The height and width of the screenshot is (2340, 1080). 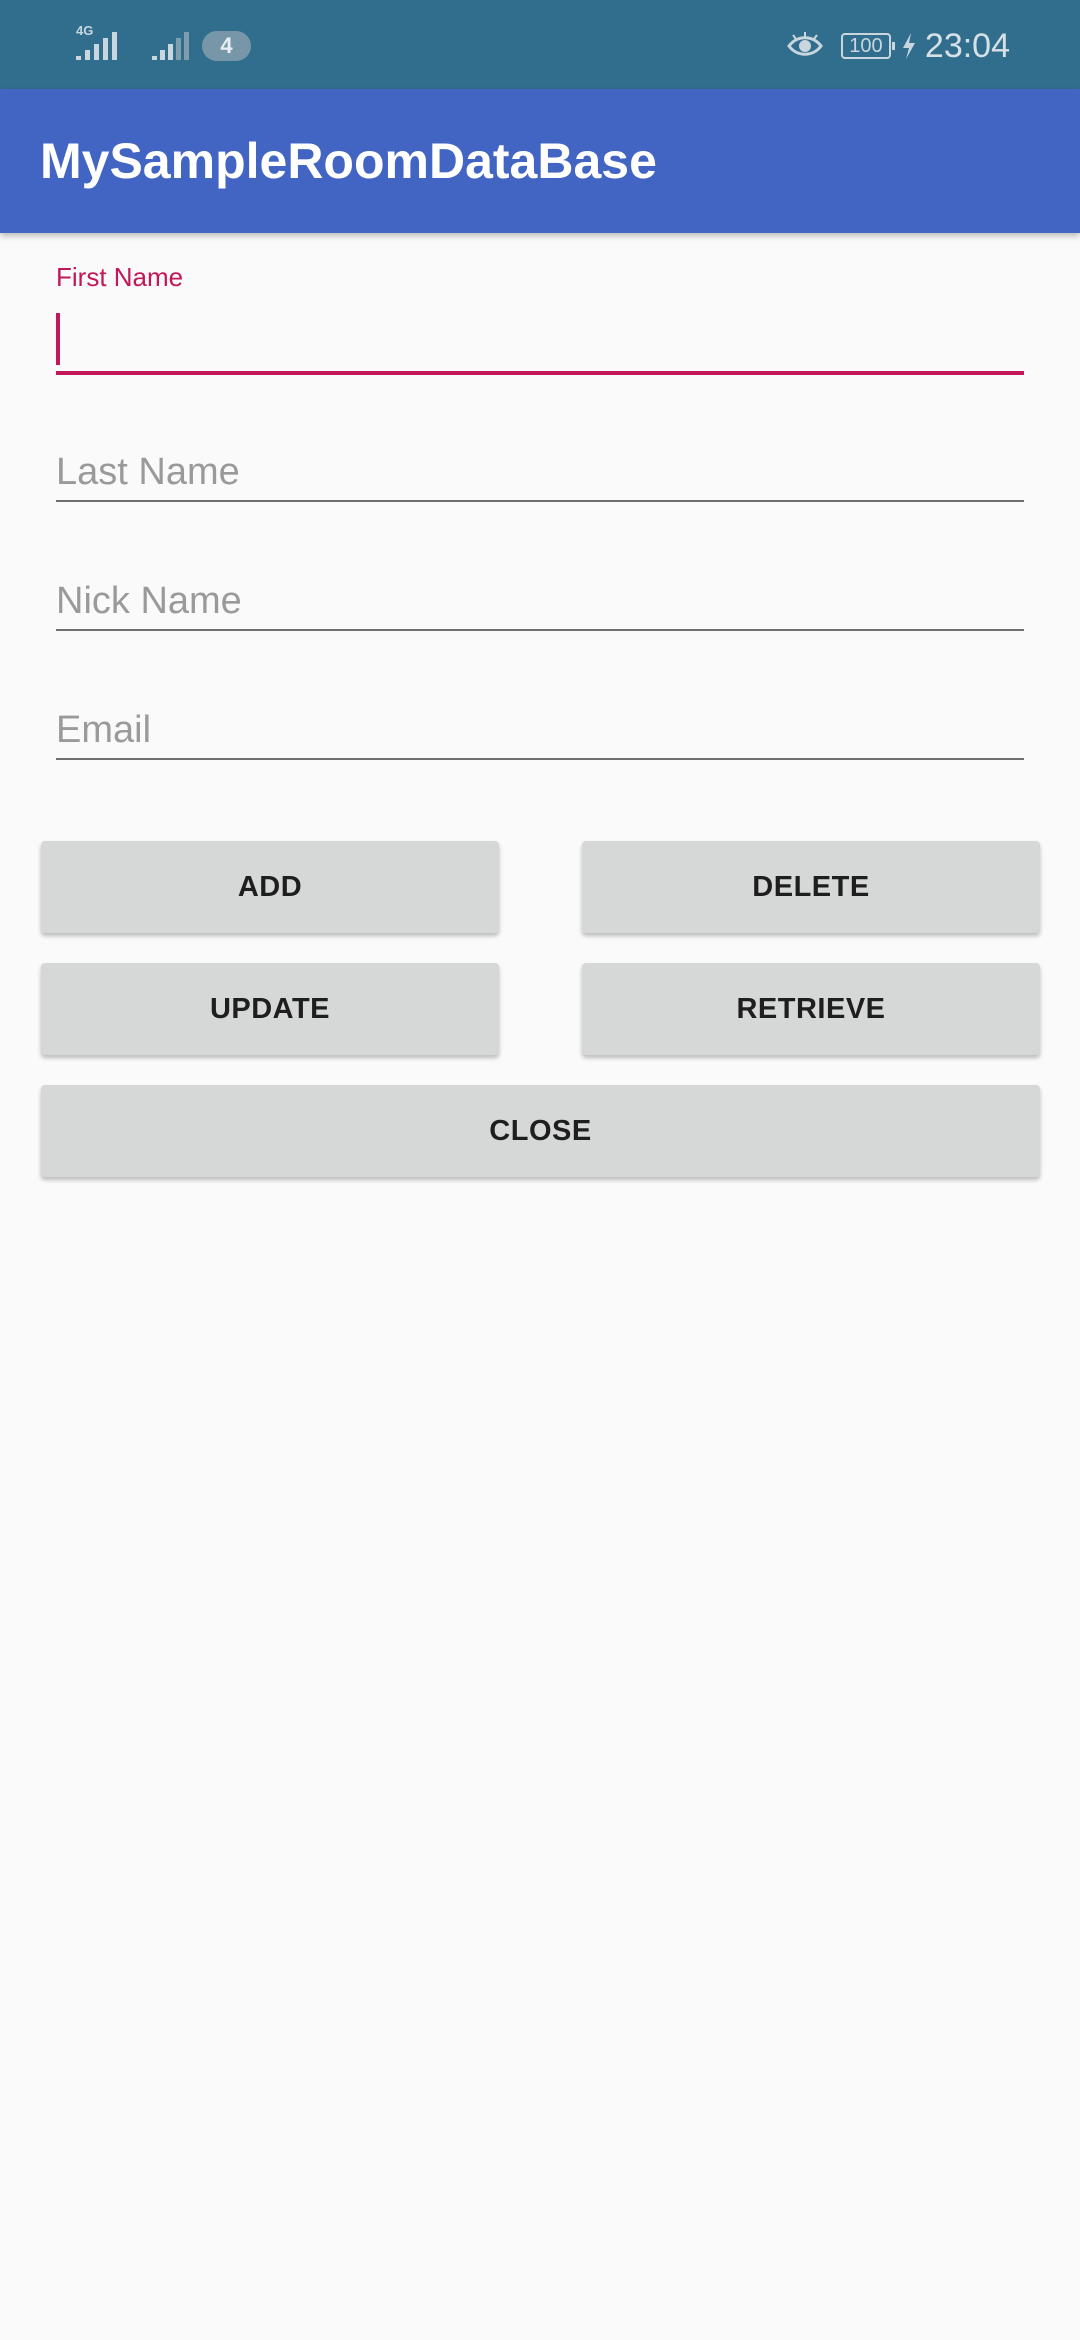 I want to click on text-cursor, so click(x=58, y=339).